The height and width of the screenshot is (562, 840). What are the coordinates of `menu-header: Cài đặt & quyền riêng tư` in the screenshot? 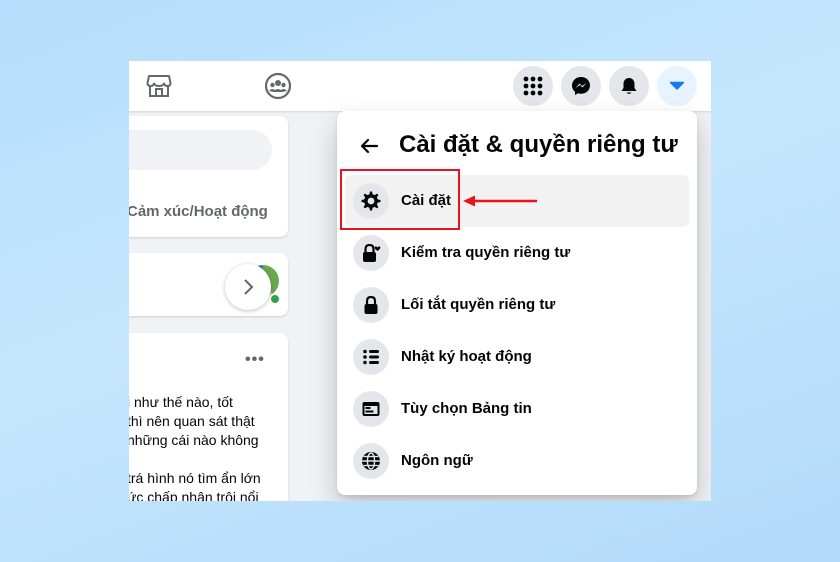 It's located at (517, 144).